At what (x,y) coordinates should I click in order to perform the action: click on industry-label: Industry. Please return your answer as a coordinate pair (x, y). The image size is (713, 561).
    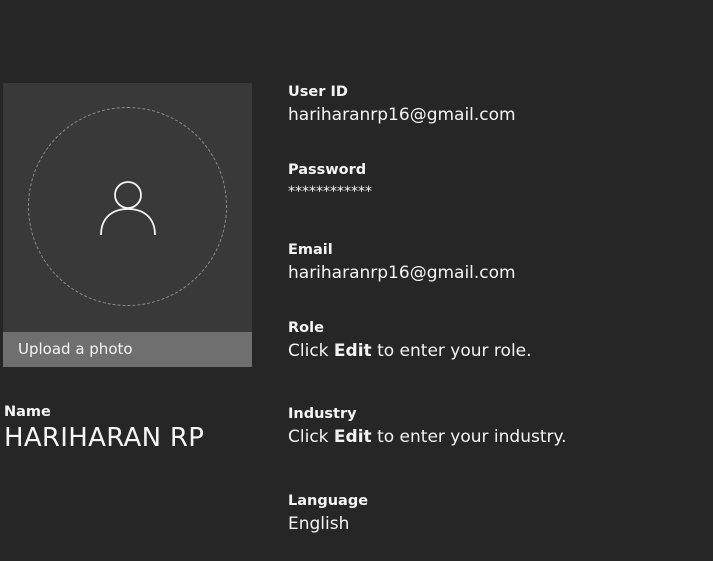
    Looking at the image, I should click on (322, 414).